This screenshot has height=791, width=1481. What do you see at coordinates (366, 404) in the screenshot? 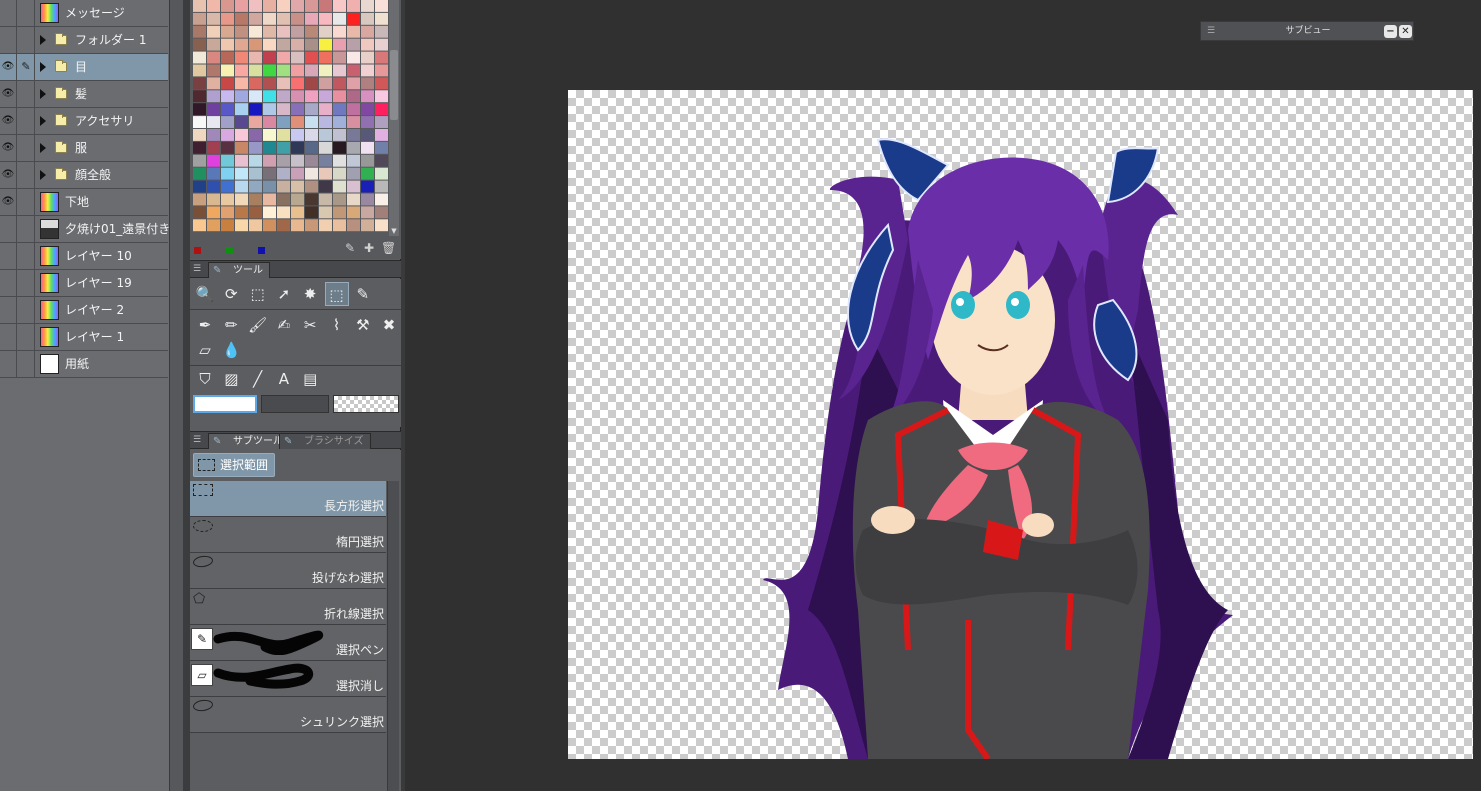
I see `transparent-color-chip` at bounding box center [366, 404].